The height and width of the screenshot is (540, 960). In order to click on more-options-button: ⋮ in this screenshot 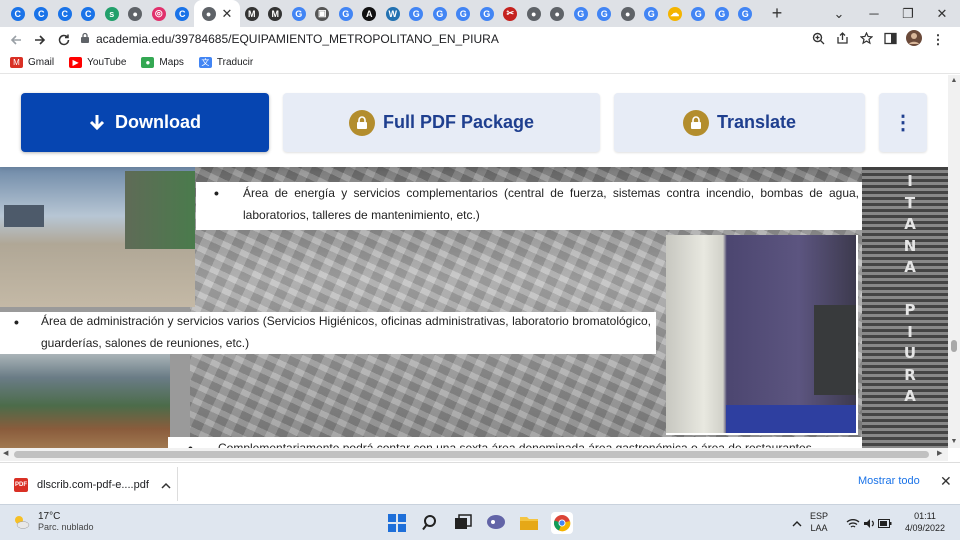, I will do `click(903, 122)`.